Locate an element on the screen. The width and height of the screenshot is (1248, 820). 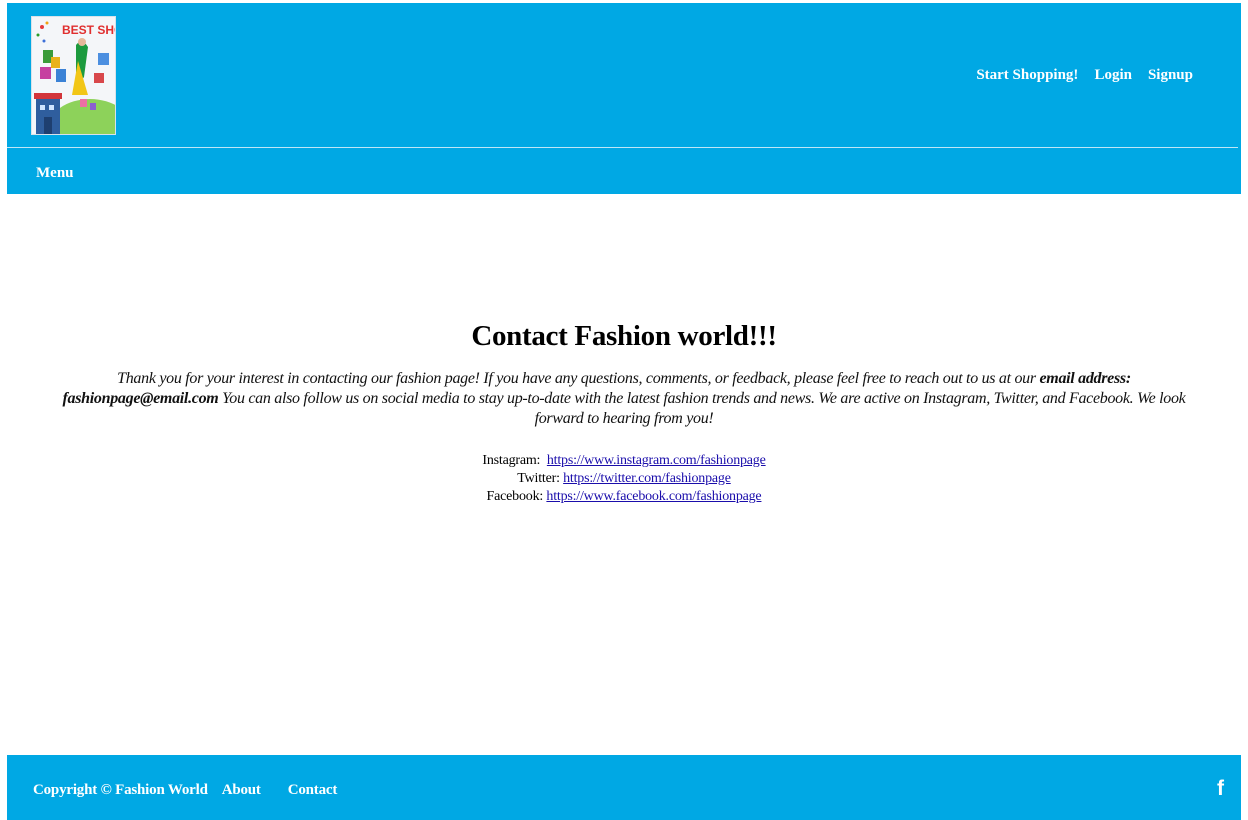
social-row-twitter: Twitter: https://twitter.com/fashionpage is located at coordinates (624, 479).